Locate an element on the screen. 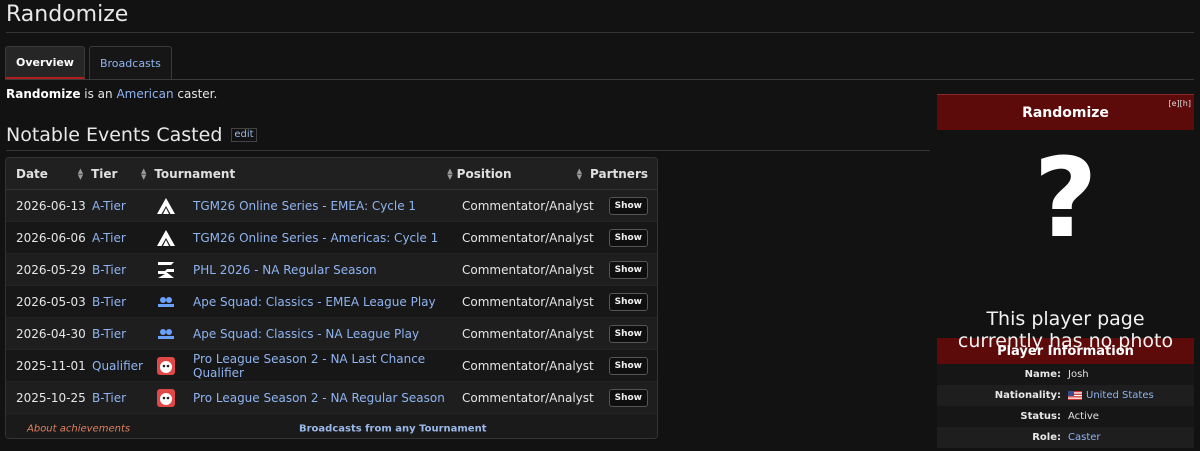  nationality-link: American is located at coordinates (144, 94).